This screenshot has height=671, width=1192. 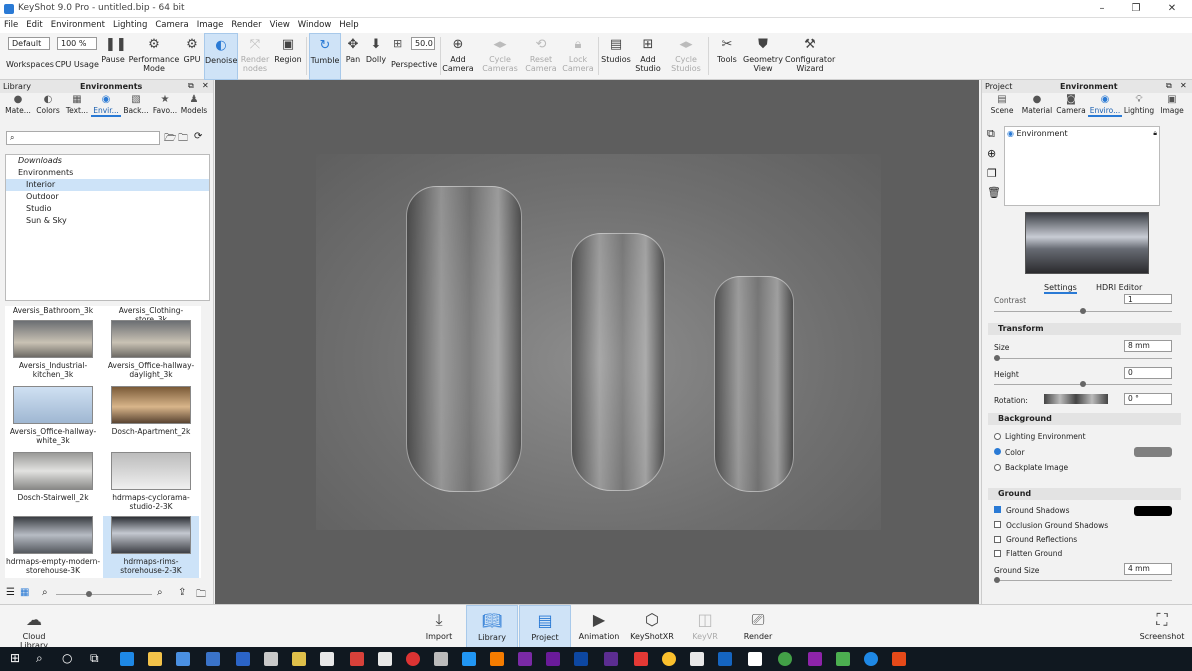 I want to click on tab-hdri-editor: HDRI Editor, so click(x=1119, y=287).